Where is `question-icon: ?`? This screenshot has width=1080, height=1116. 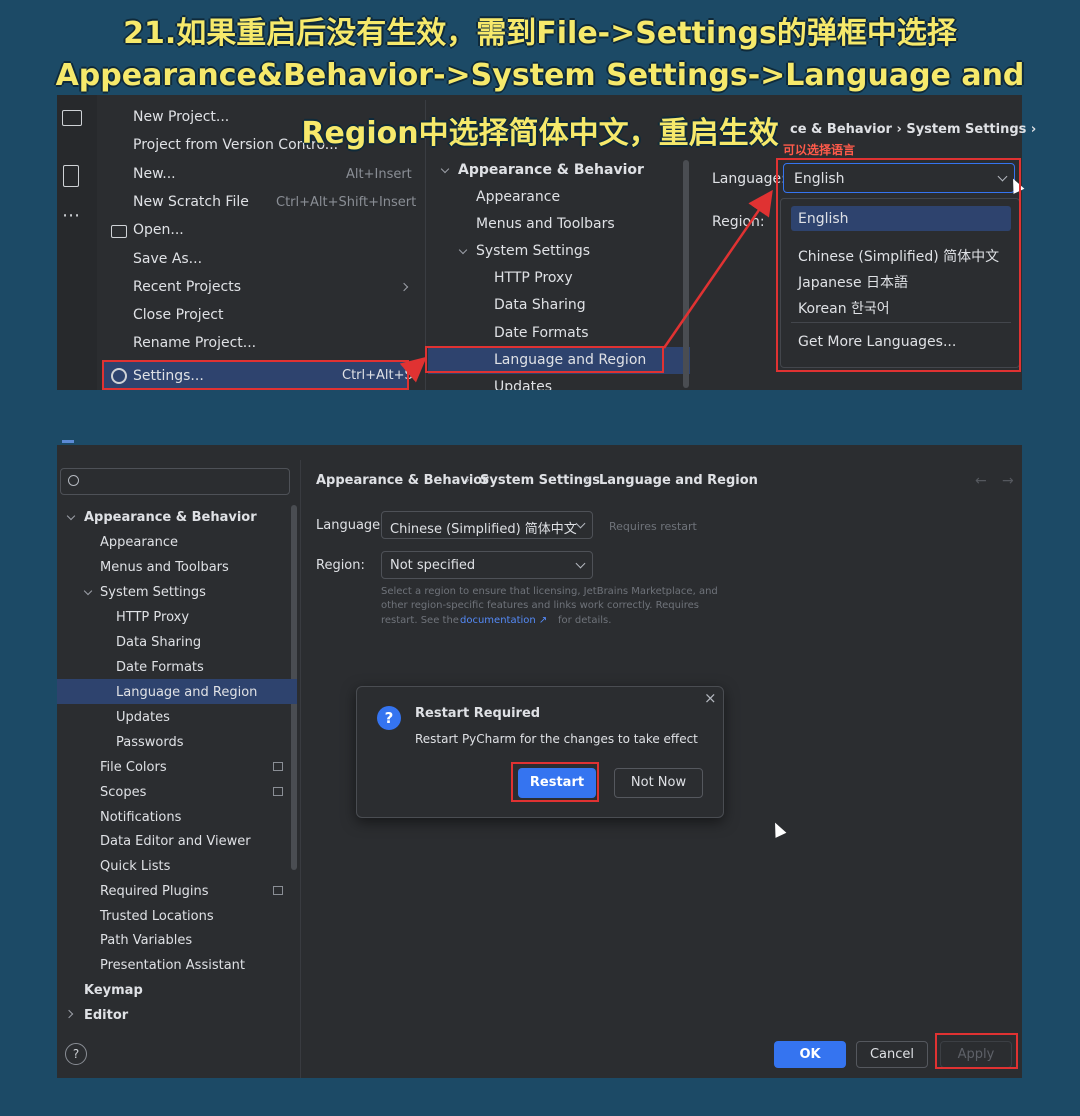
question-icon: ? is located at coordinates (389, 718).